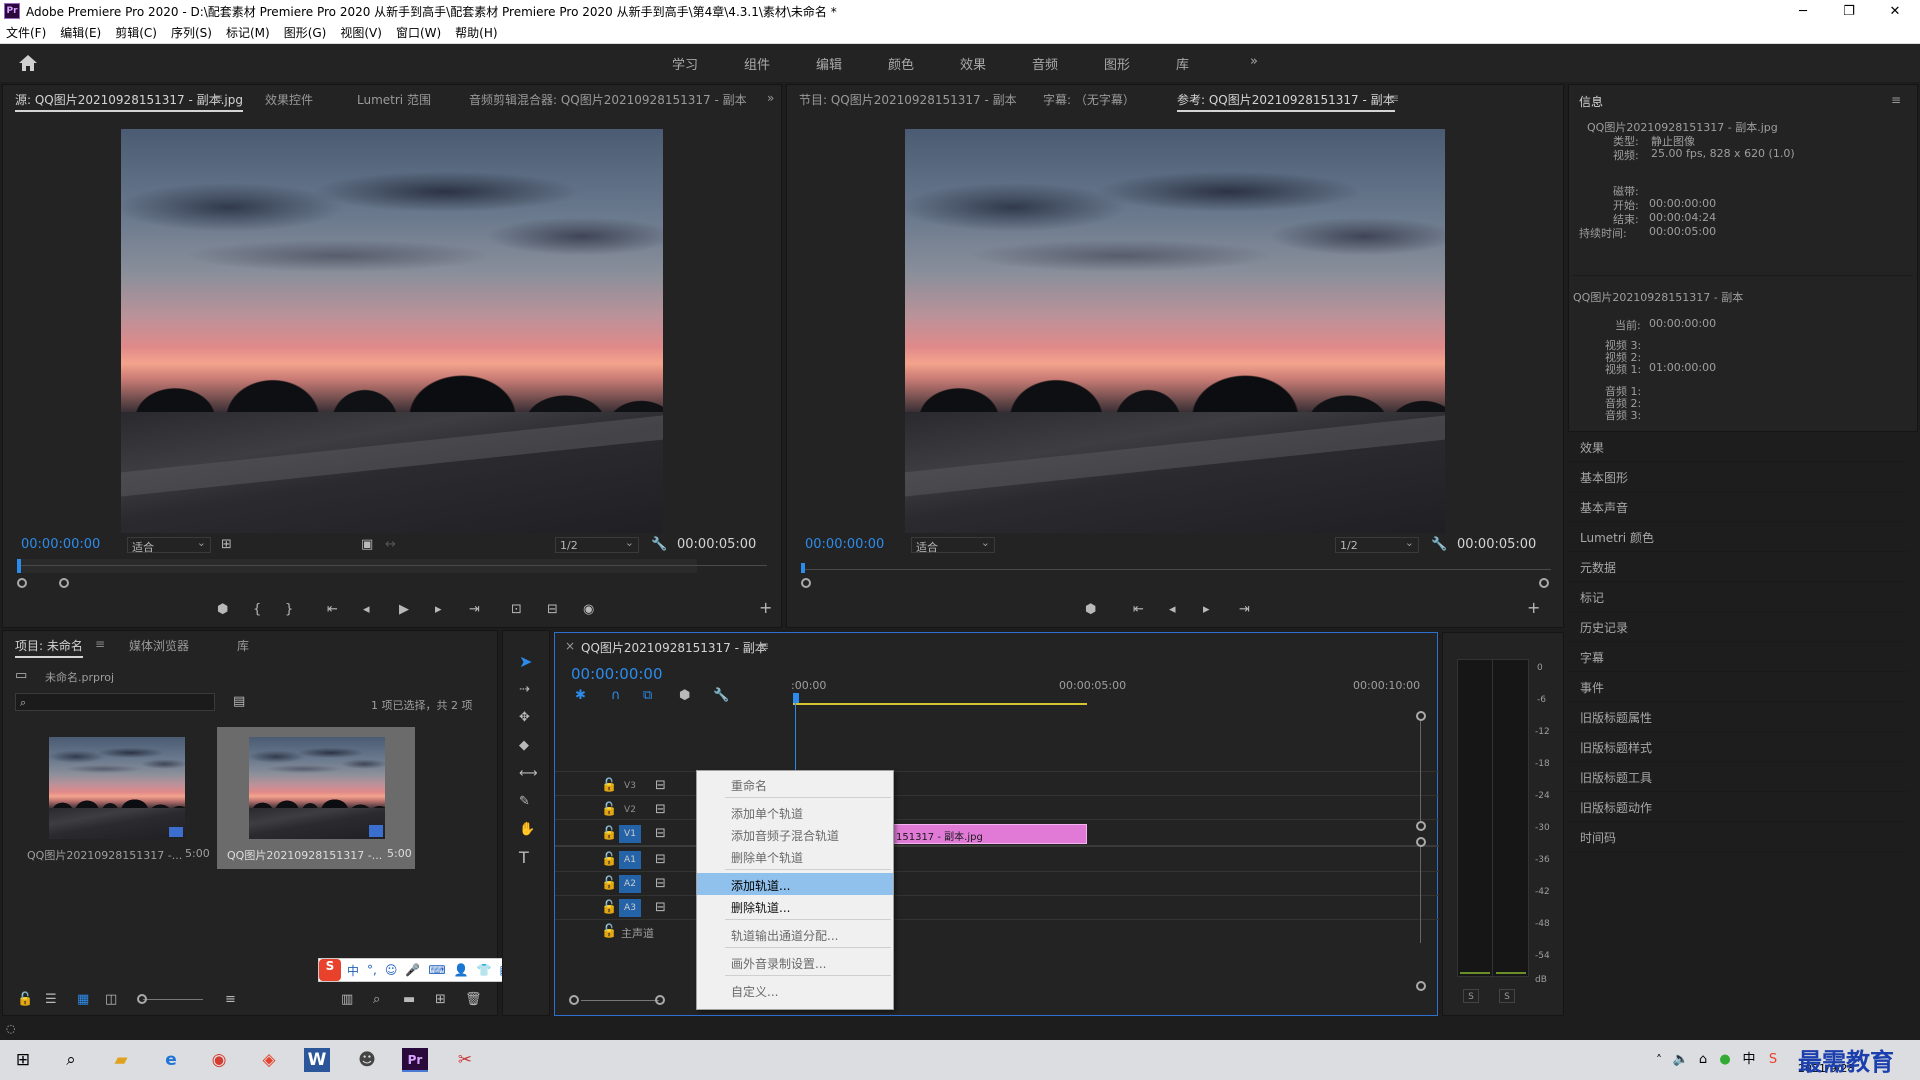 The image size is (1920, 1080). What do you see at coordinates (844, 544) in the screenshot?
I see `program-timecode: 00:00:00:00` at bounding box center [844, 544].